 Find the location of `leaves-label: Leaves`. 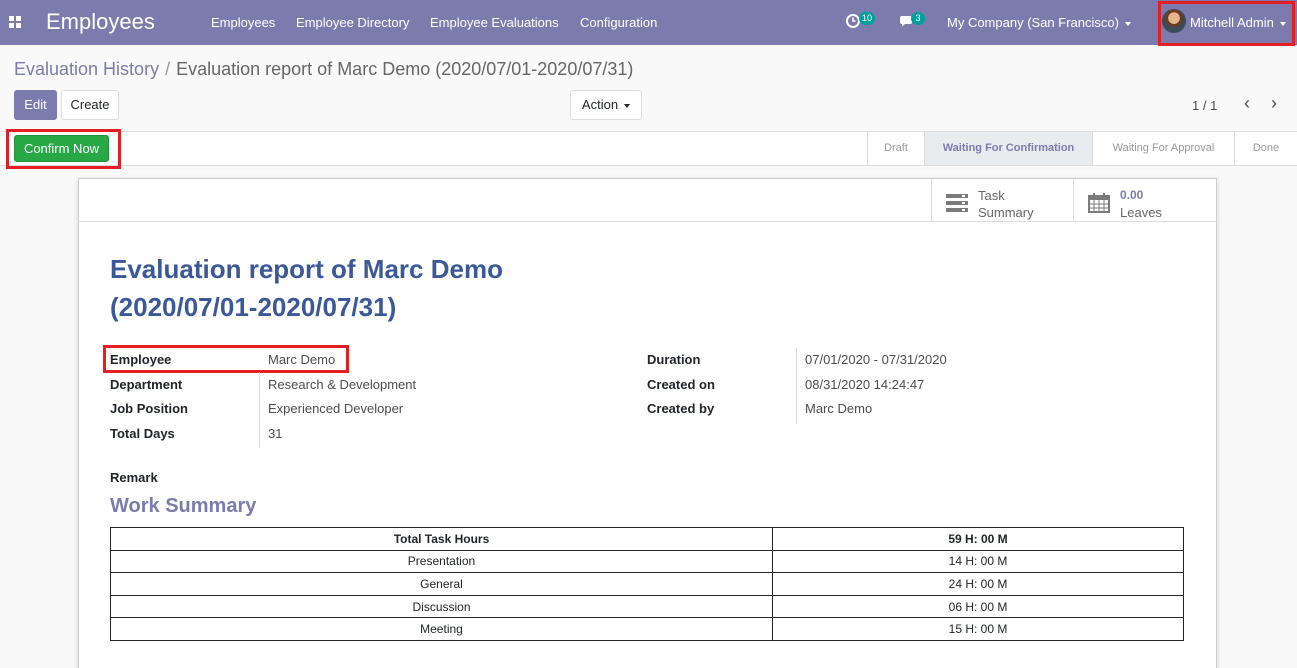

leaves-label: Leaves is located at coordinates (1141, 212).